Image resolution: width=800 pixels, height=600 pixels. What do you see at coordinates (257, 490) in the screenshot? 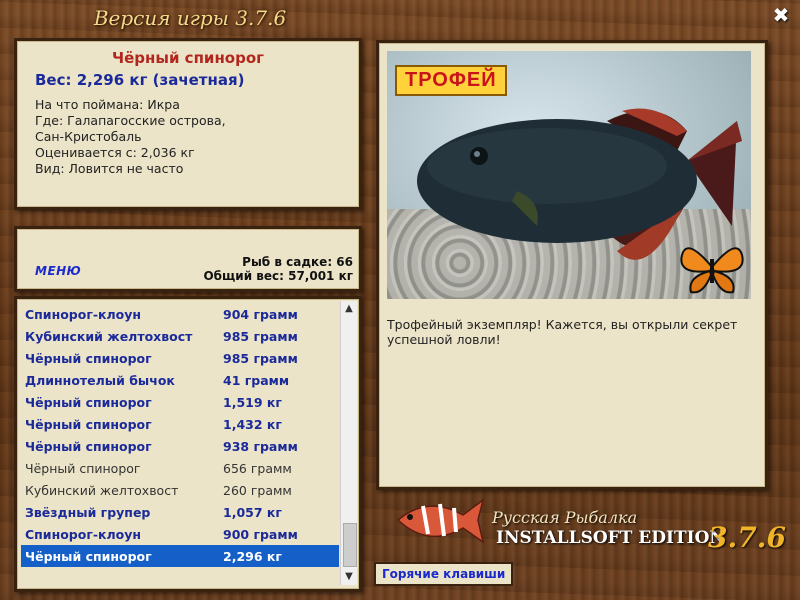
I see `catch-fish-weight: 260 грамм` at bounding box center [257, 490].